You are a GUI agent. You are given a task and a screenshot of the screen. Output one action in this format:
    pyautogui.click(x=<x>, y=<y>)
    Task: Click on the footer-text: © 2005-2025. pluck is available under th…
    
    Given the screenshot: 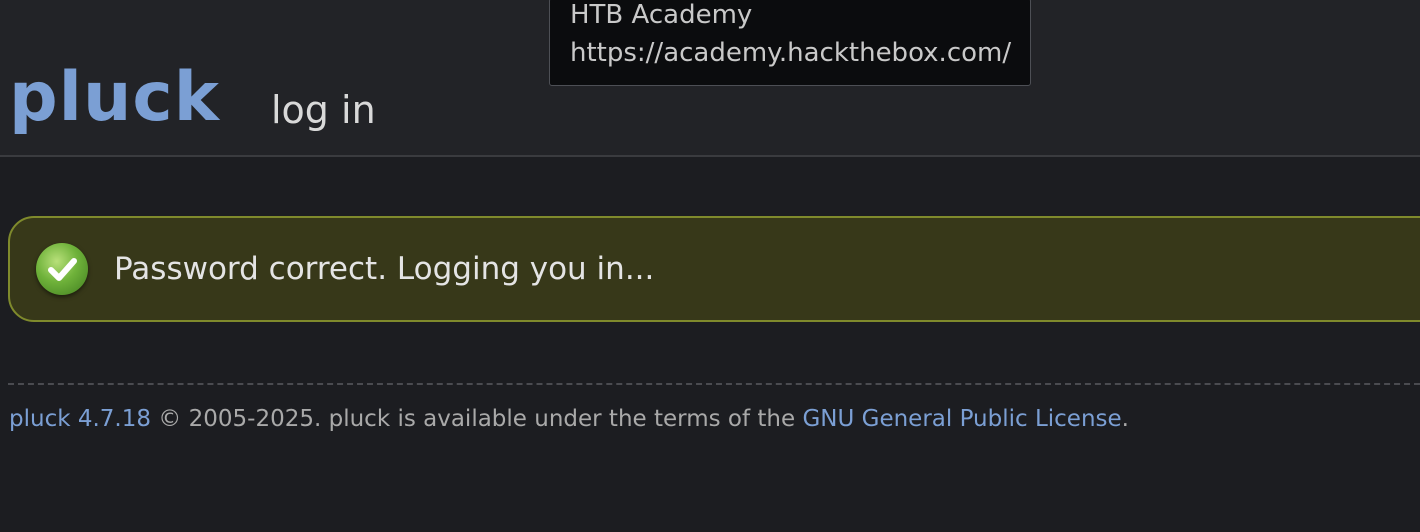 What is the action you would take?
    pyautogui.click(x=477, y=419)
    